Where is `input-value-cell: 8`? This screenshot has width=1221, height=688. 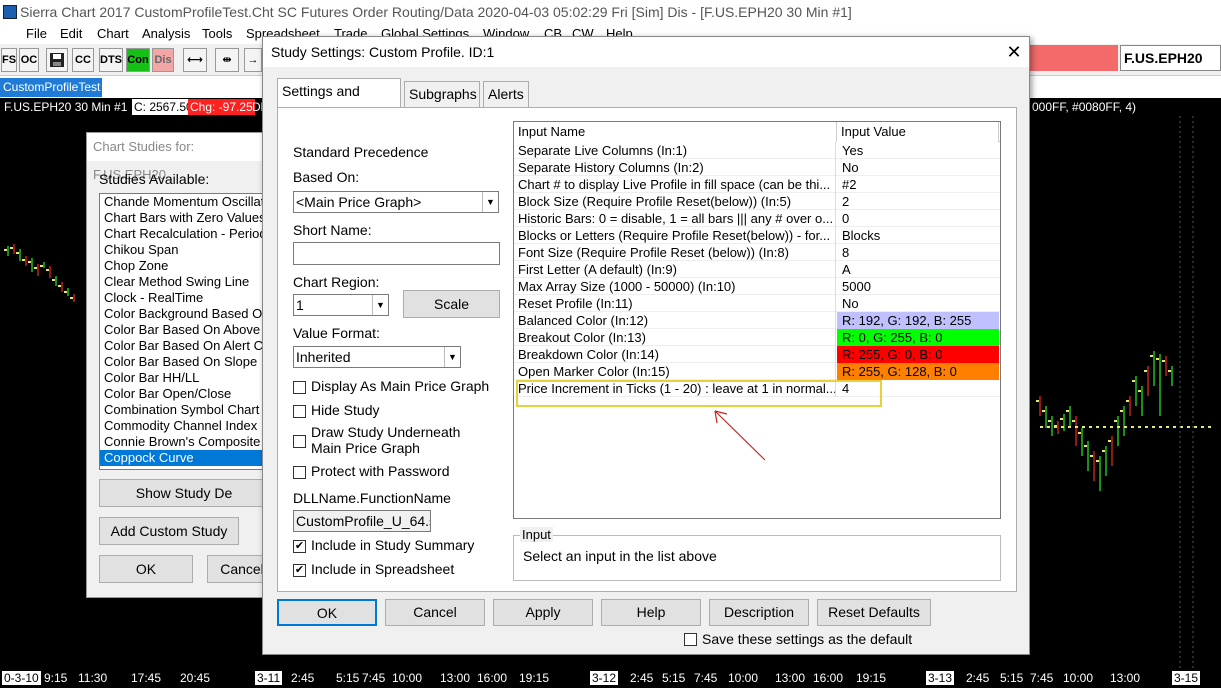
input-value-cell: 8 is located at coordinates (918, 252).